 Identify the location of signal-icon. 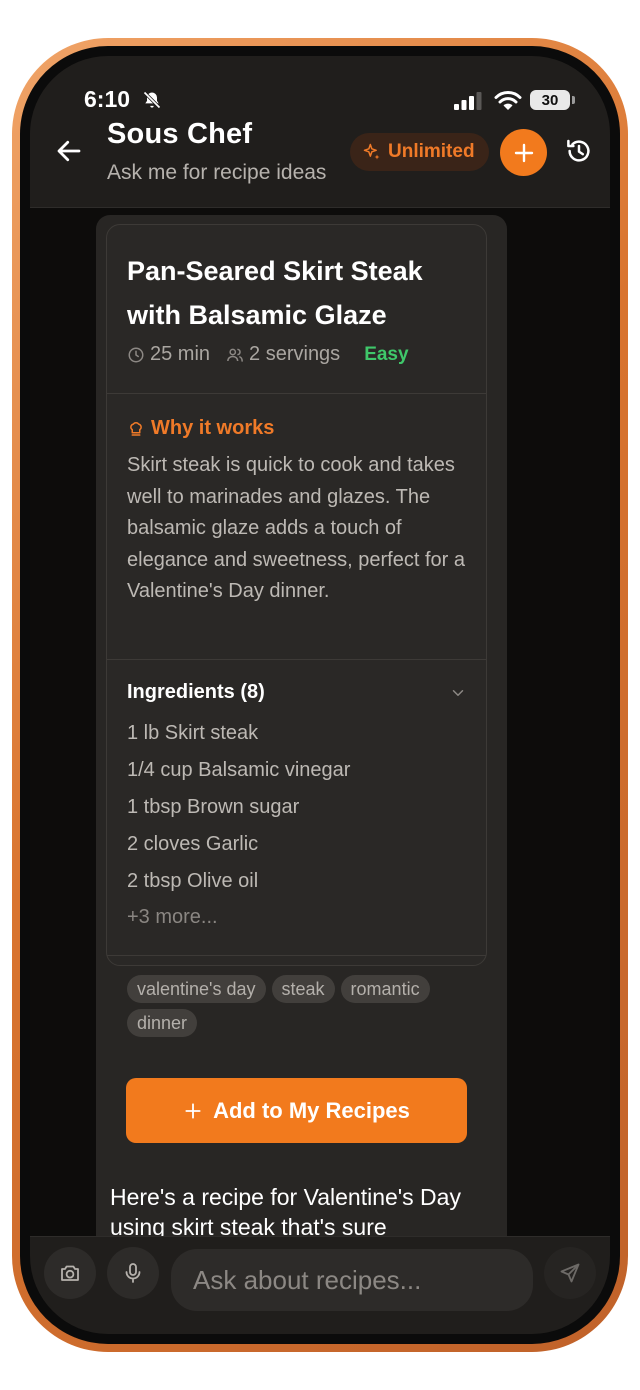
(468, 101).